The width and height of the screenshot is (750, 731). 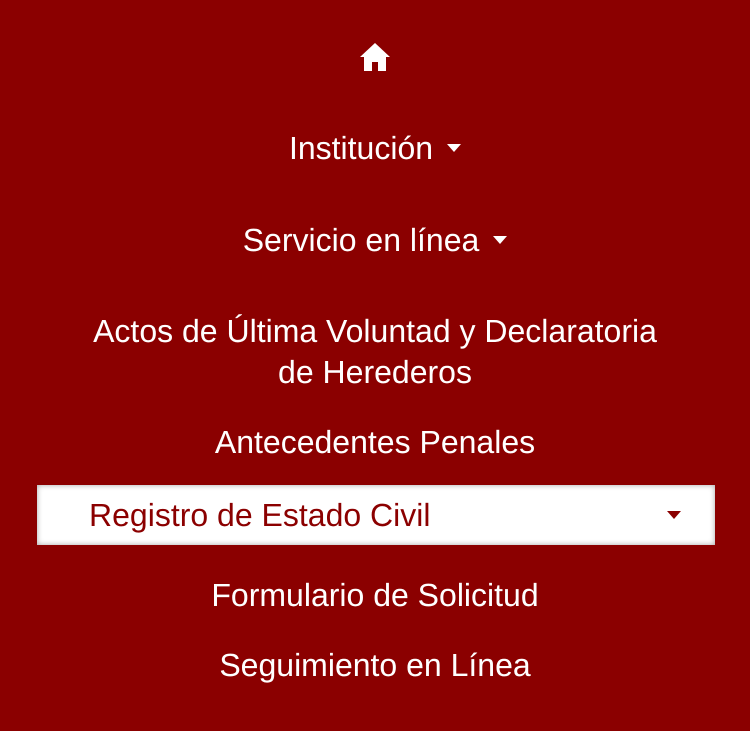 What do you see at coordinates (375, 148) in the screenshot?
I see `menu-item: Institución` at bounding box center [375, 148].